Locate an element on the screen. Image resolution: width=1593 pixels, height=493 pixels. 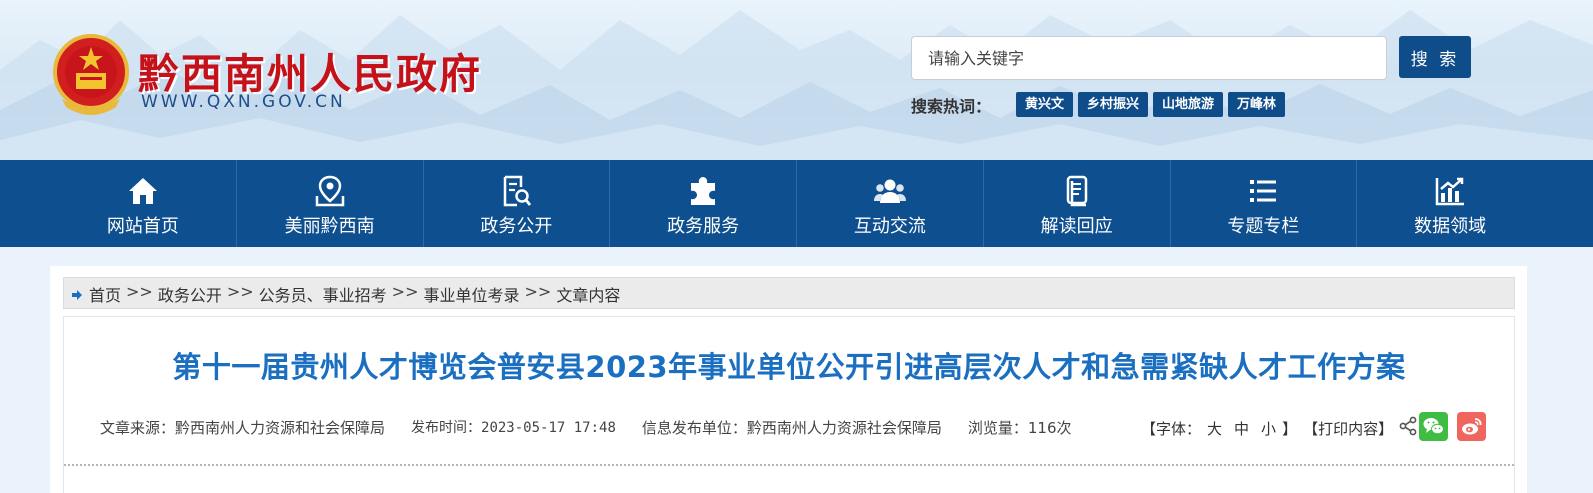
font-size-large-button: 大 is located at coordinates (1214, 428).